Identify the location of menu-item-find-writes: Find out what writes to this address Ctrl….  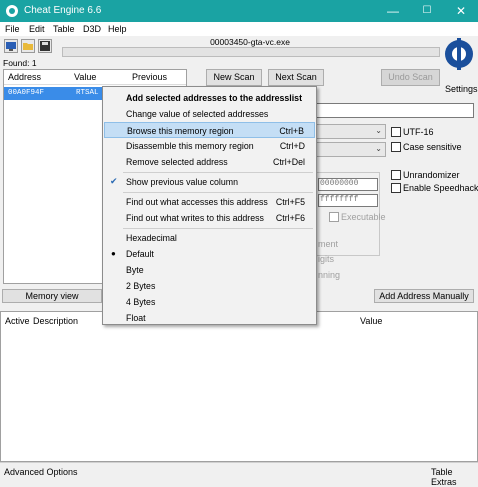
(209, 218).